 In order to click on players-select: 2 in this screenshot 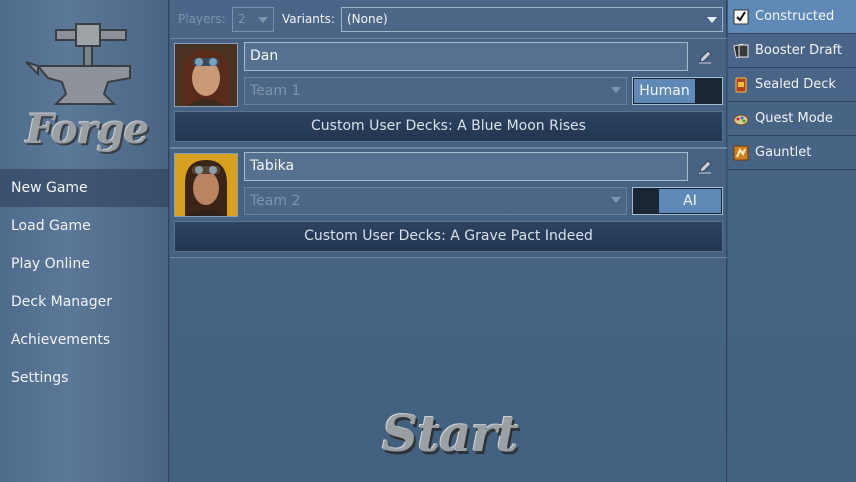, I will do `click(253, 19)`.